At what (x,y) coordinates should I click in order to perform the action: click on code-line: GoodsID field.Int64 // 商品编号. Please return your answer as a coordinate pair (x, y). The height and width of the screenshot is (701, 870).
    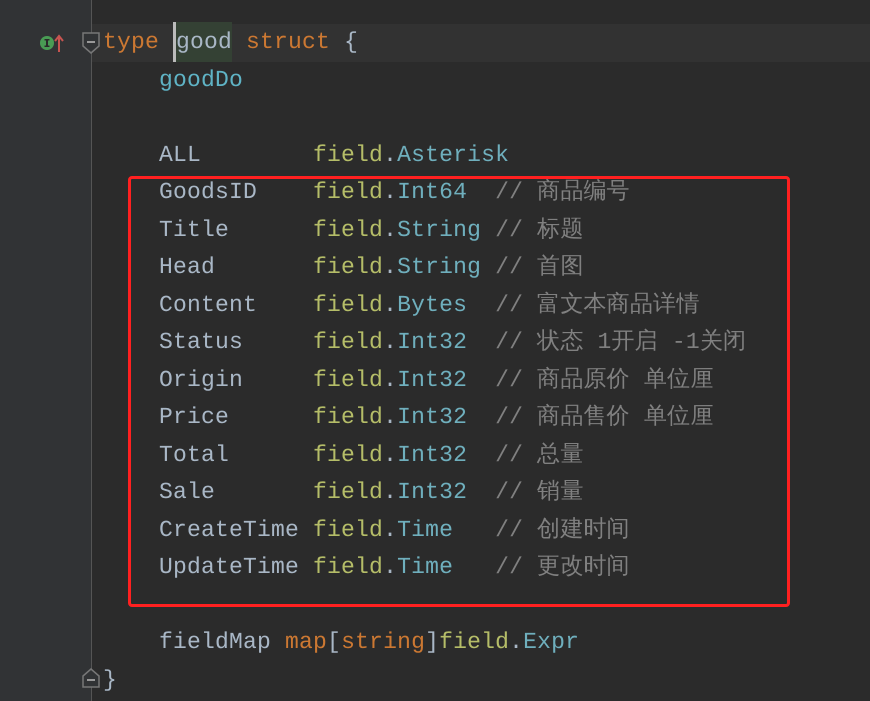
    Looking at the image, I should click on (394, 192).